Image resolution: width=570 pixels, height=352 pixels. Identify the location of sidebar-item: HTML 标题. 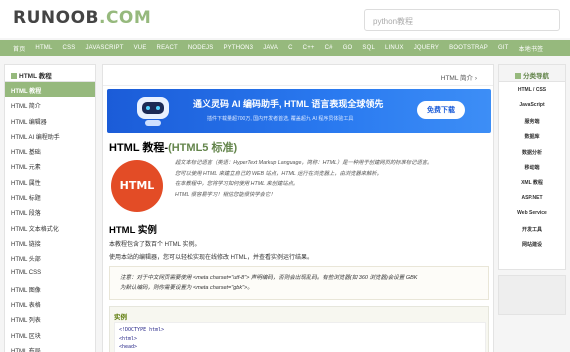
(50, 196).